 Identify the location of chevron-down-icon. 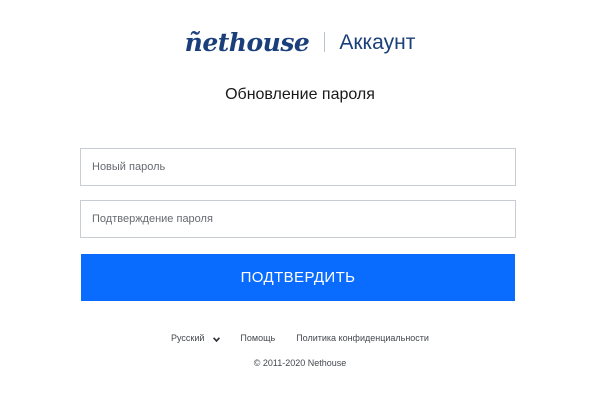
(217, 338).